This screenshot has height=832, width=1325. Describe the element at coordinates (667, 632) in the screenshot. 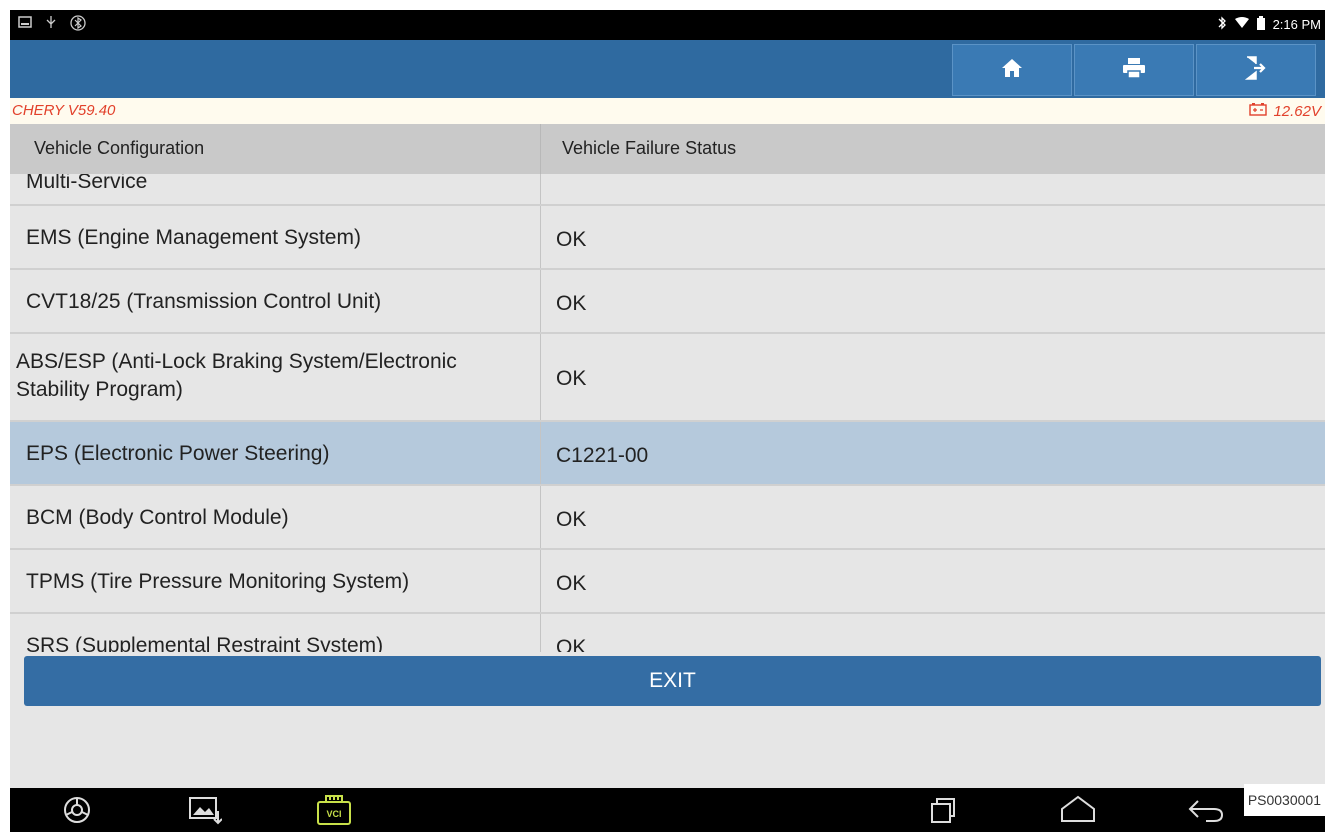

I see `table-row: SRS (Supplemental Restraint System) OK` at that location.